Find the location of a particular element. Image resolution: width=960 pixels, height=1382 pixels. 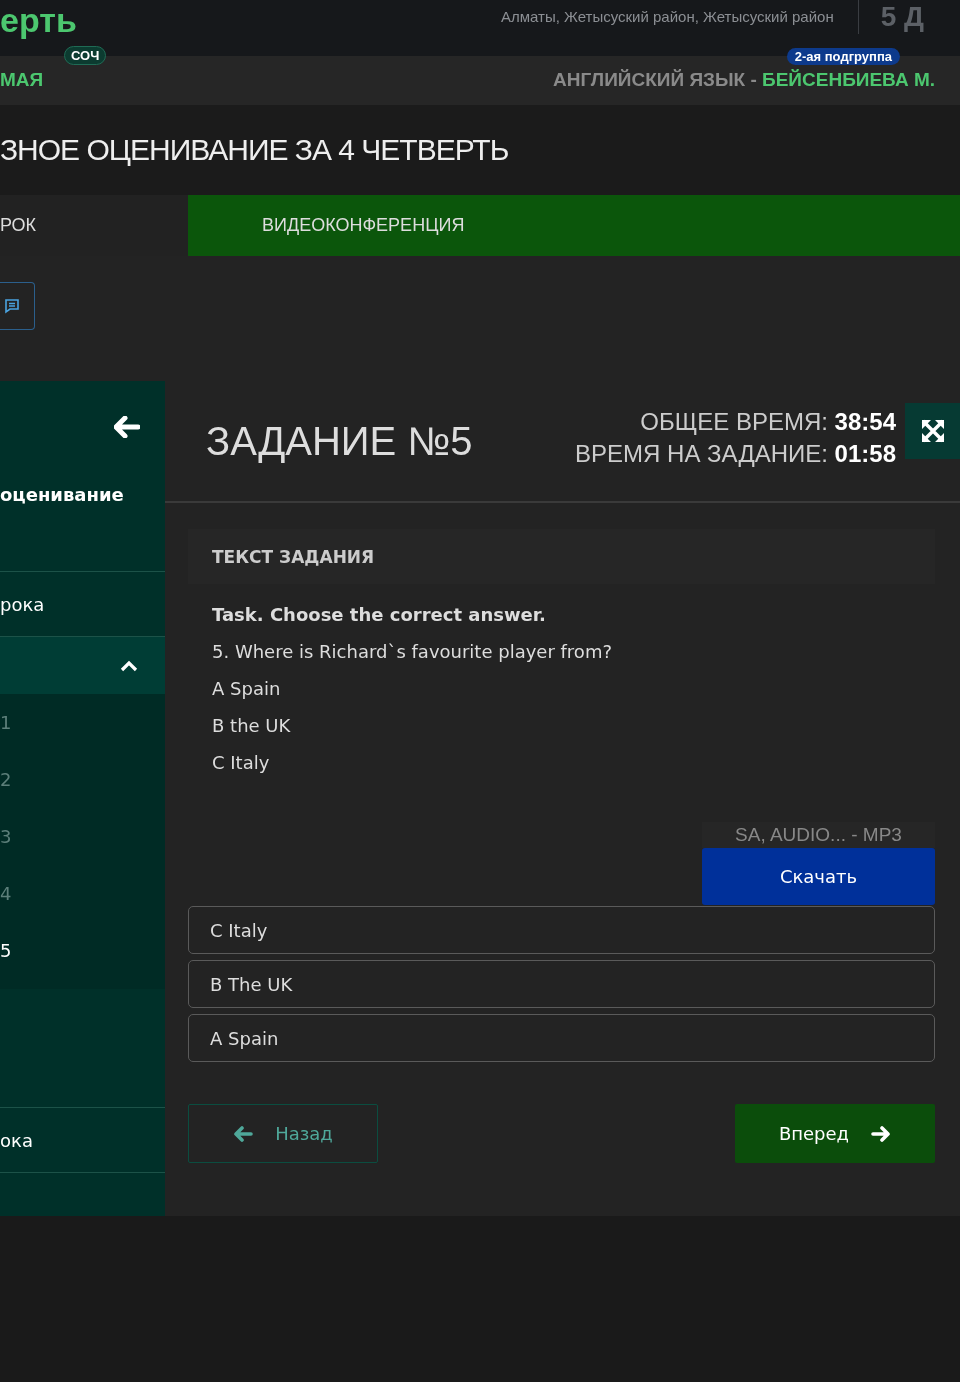

fullscreen-button is located at coordinates (932, 431).